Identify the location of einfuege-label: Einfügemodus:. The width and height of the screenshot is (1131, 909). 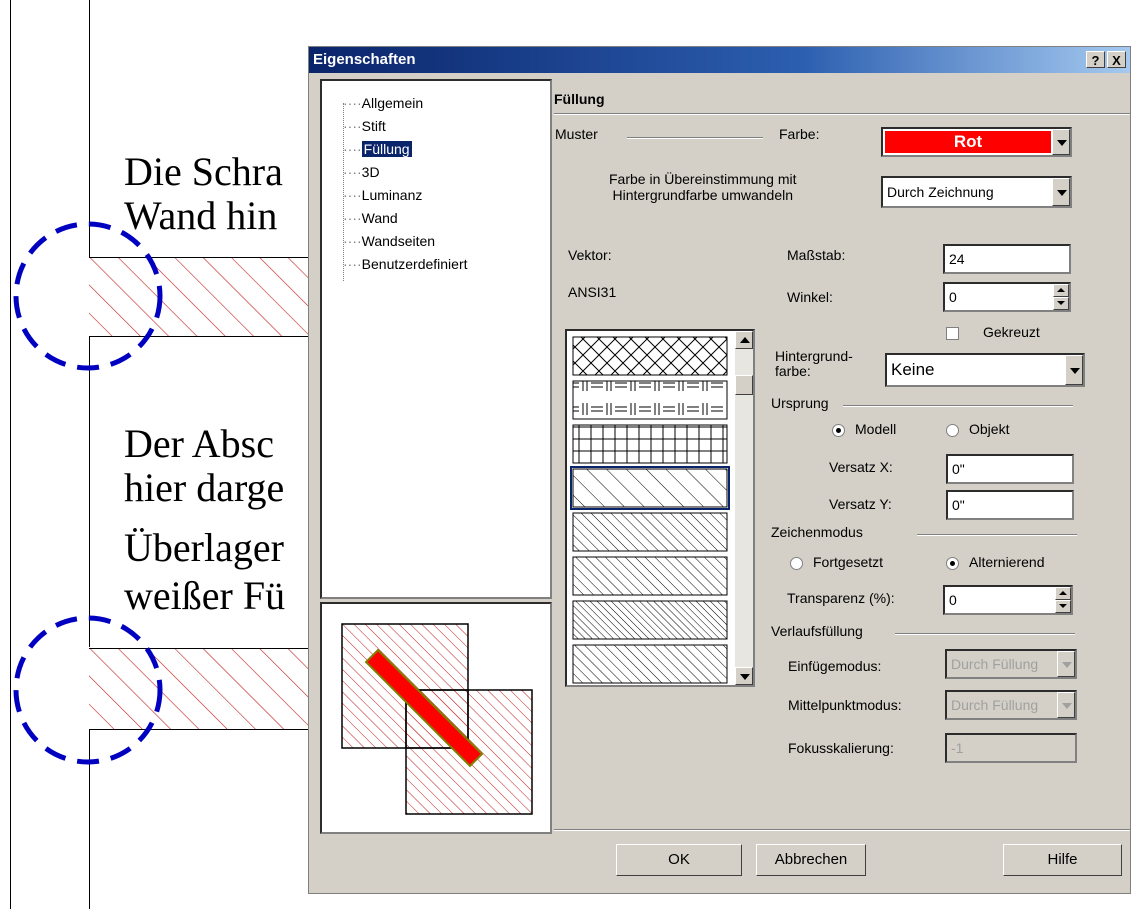
(835, 666).